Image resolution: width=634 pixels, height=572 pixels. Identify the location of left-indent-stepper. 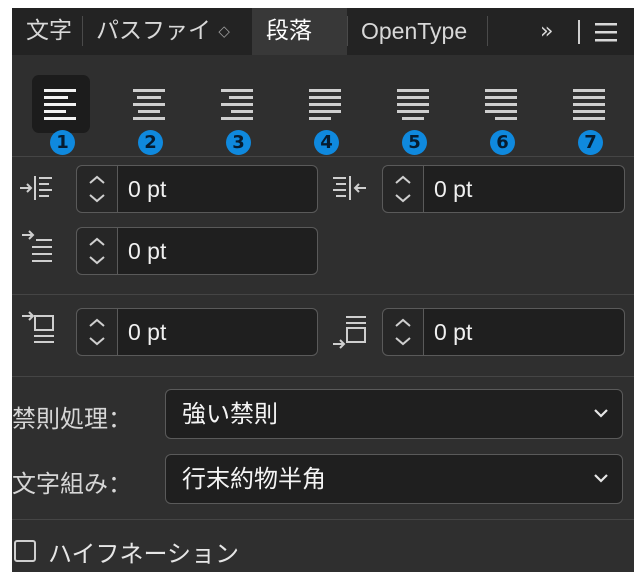
(97, 189).